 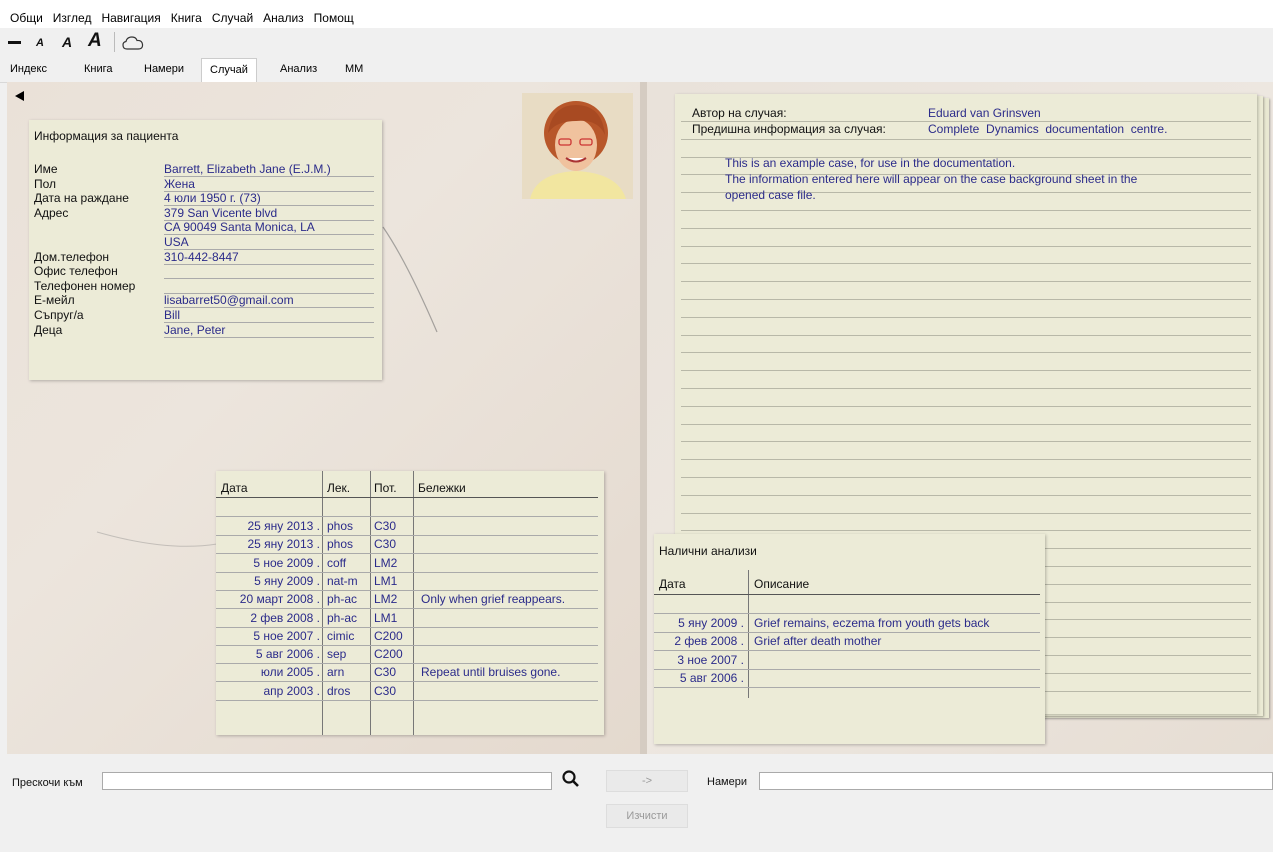 What do you see at coordinates (201, 257) in the screenshot?
I see `patient-field-value: 310-442-8447` at bounding box center [201, 257].